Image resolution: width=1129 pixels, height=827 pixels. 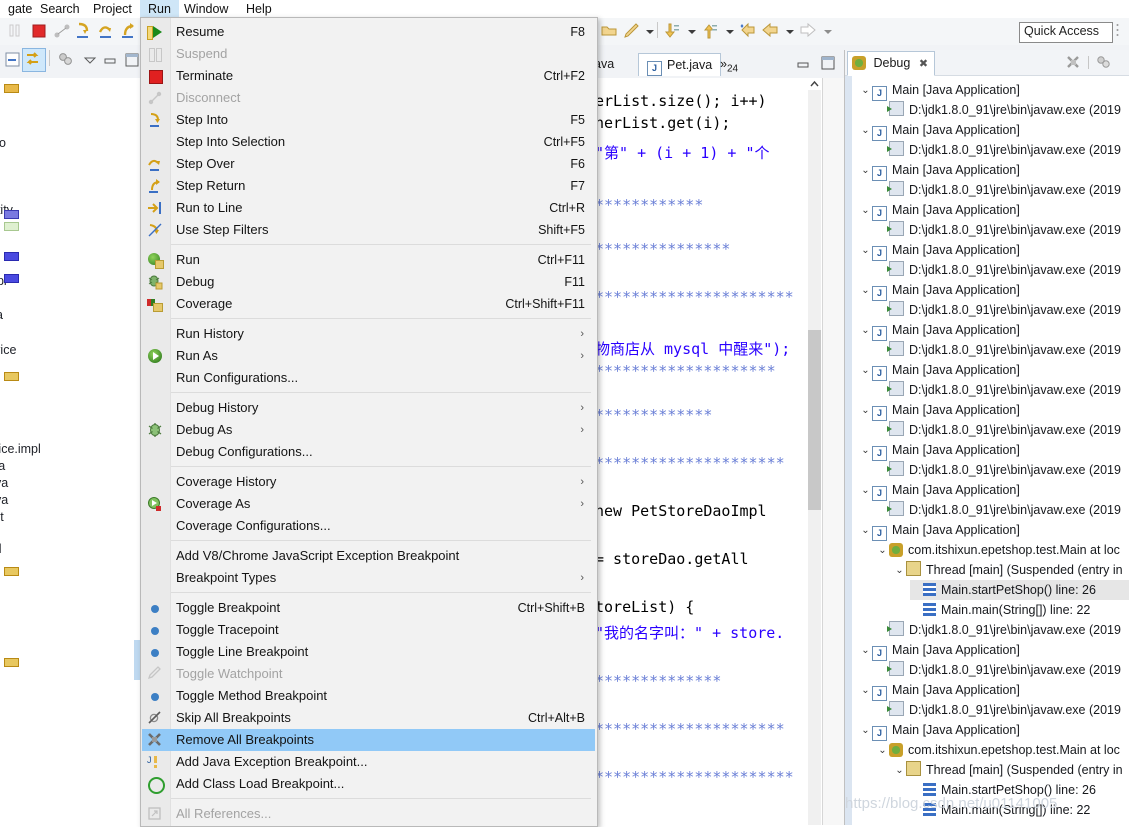 What do you see at coordinates (814, 84) in the screenshot?
I see `scroll-up-arrow-icon` at bounding box center [814, 84].